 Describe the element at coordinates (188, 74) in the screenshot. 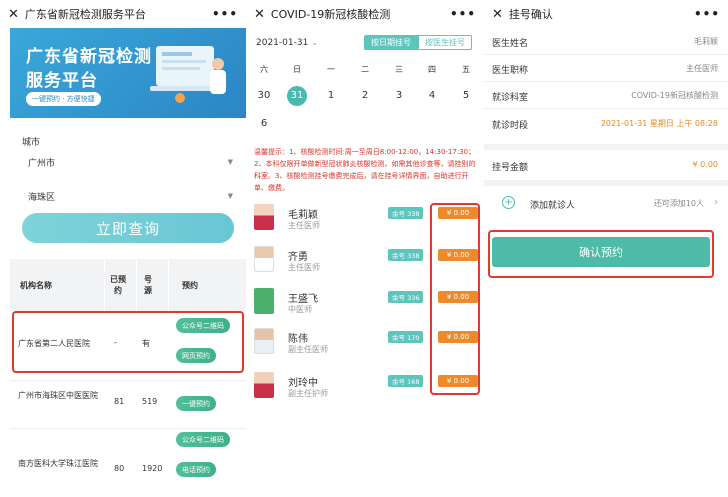

I see `doctor-illustration-icon` at that location.